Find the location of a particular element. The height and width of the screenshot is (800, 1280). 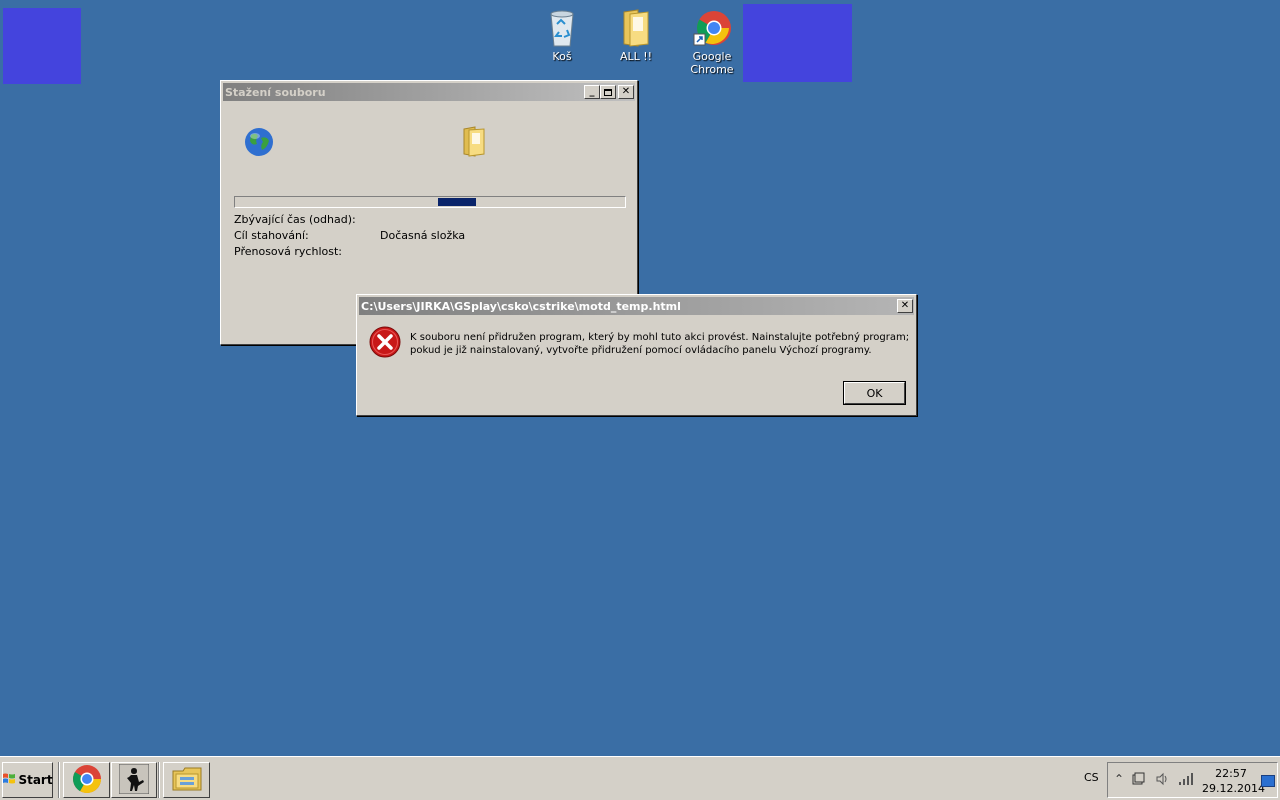

remaining-time-label: Zbývající čas (odhad): is located at coordinates (295, 219).